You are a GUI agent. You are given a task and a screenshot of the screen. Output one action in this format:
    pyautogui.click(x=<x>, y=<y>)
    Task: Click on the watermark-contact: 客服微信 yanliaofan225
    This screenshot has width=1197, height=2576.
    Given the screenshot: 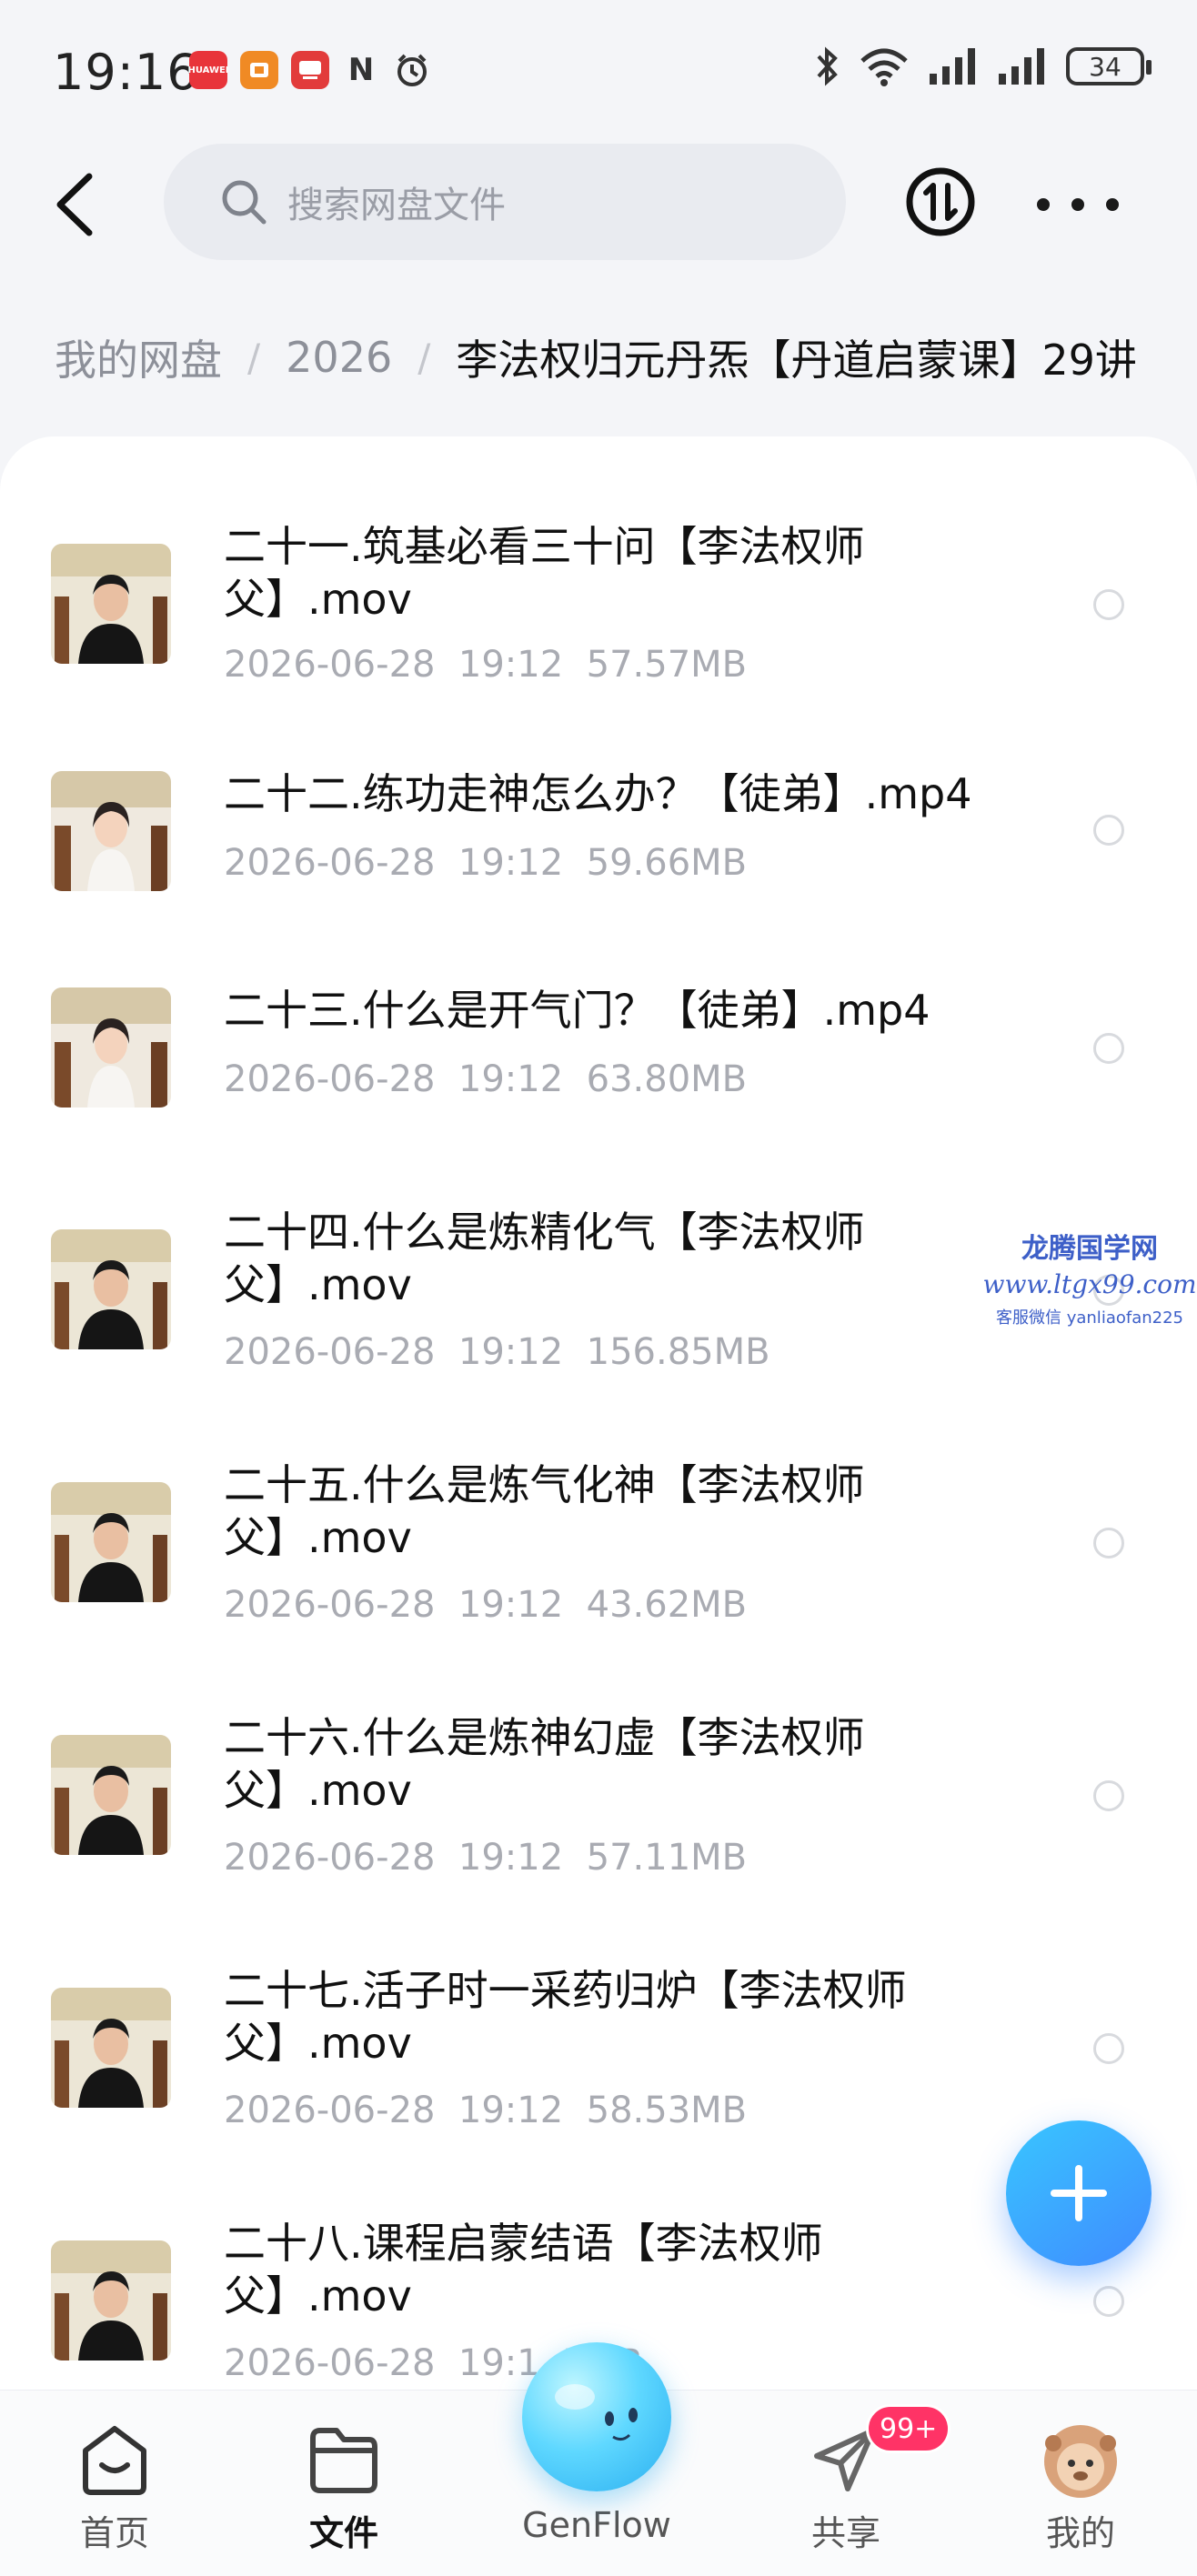 What is the action you would take?
    pyautogui.click(x=1089, y=1318)
    